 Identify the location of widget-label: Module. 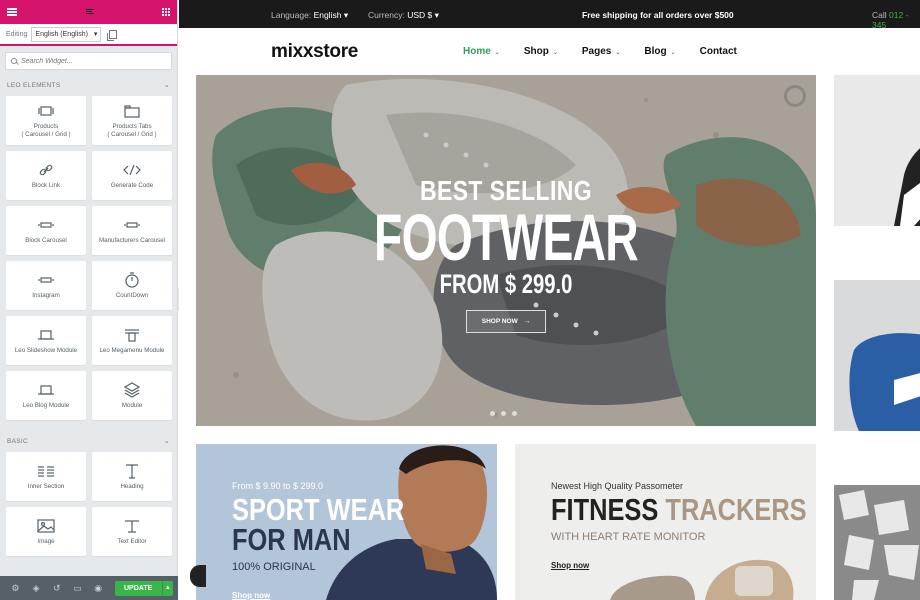
(132, 405).